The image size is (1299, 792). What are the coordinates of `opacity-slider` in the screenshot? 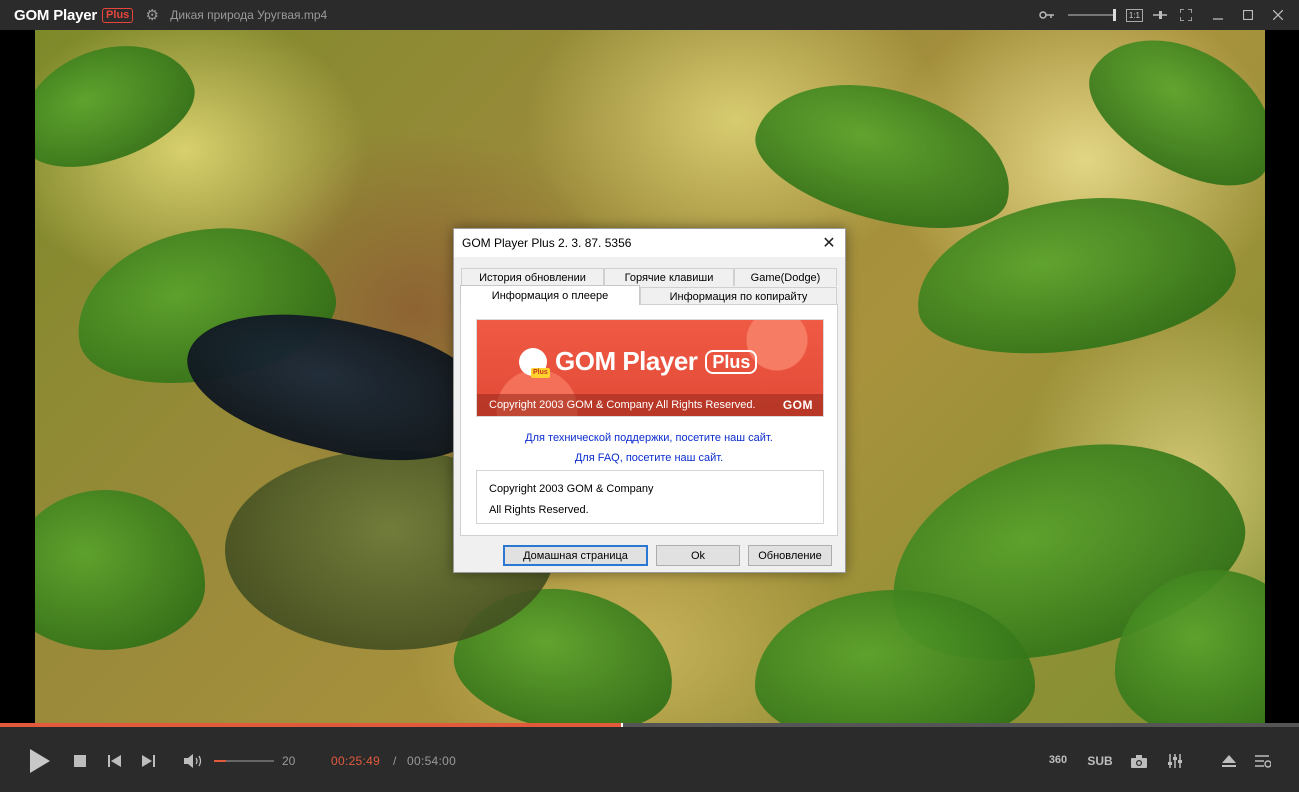 It's located at (1091, 15).